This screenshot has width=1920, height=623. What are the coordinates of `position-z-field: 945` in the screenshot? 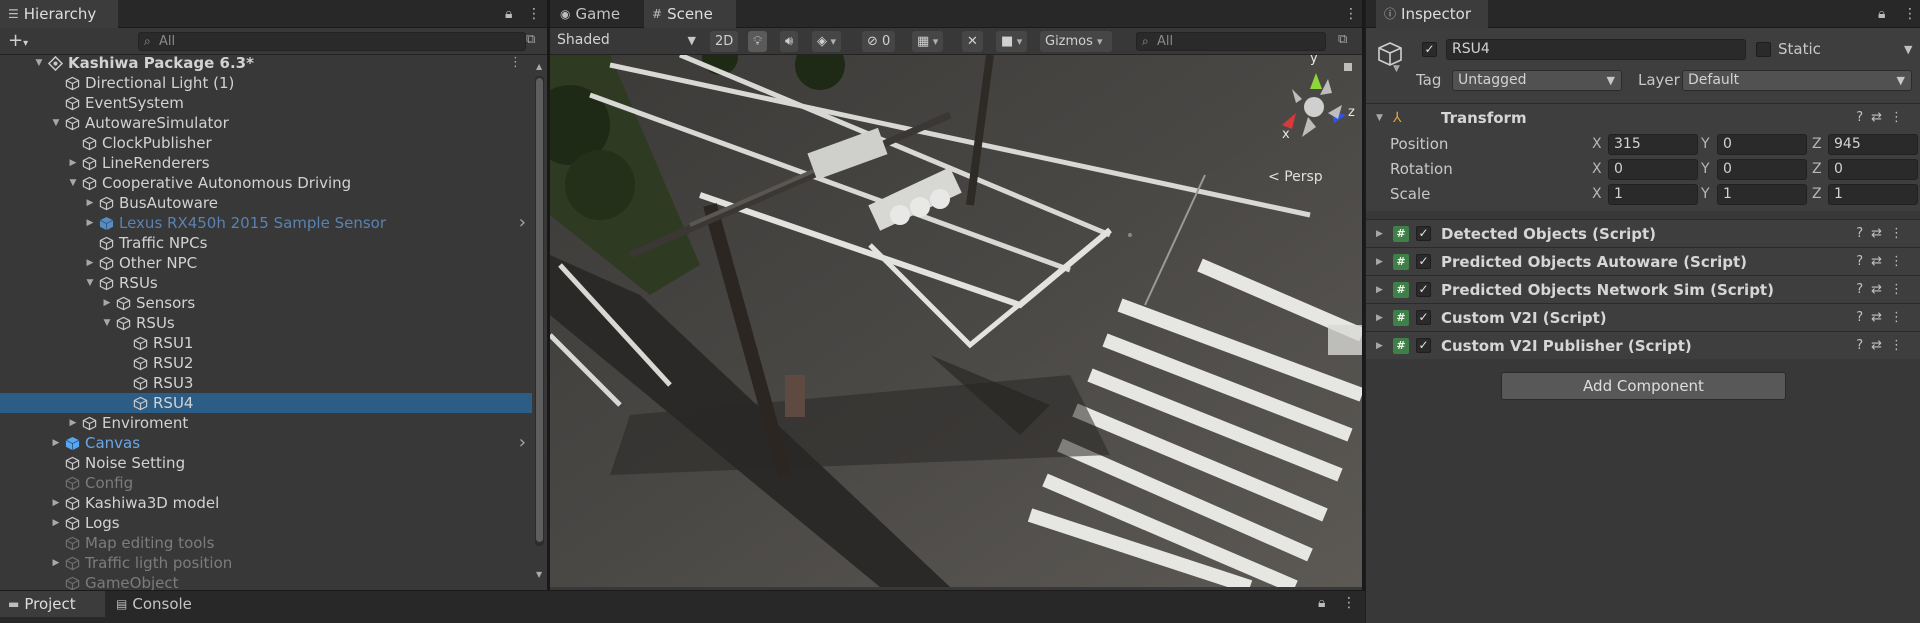 It's located at (1873, 144).